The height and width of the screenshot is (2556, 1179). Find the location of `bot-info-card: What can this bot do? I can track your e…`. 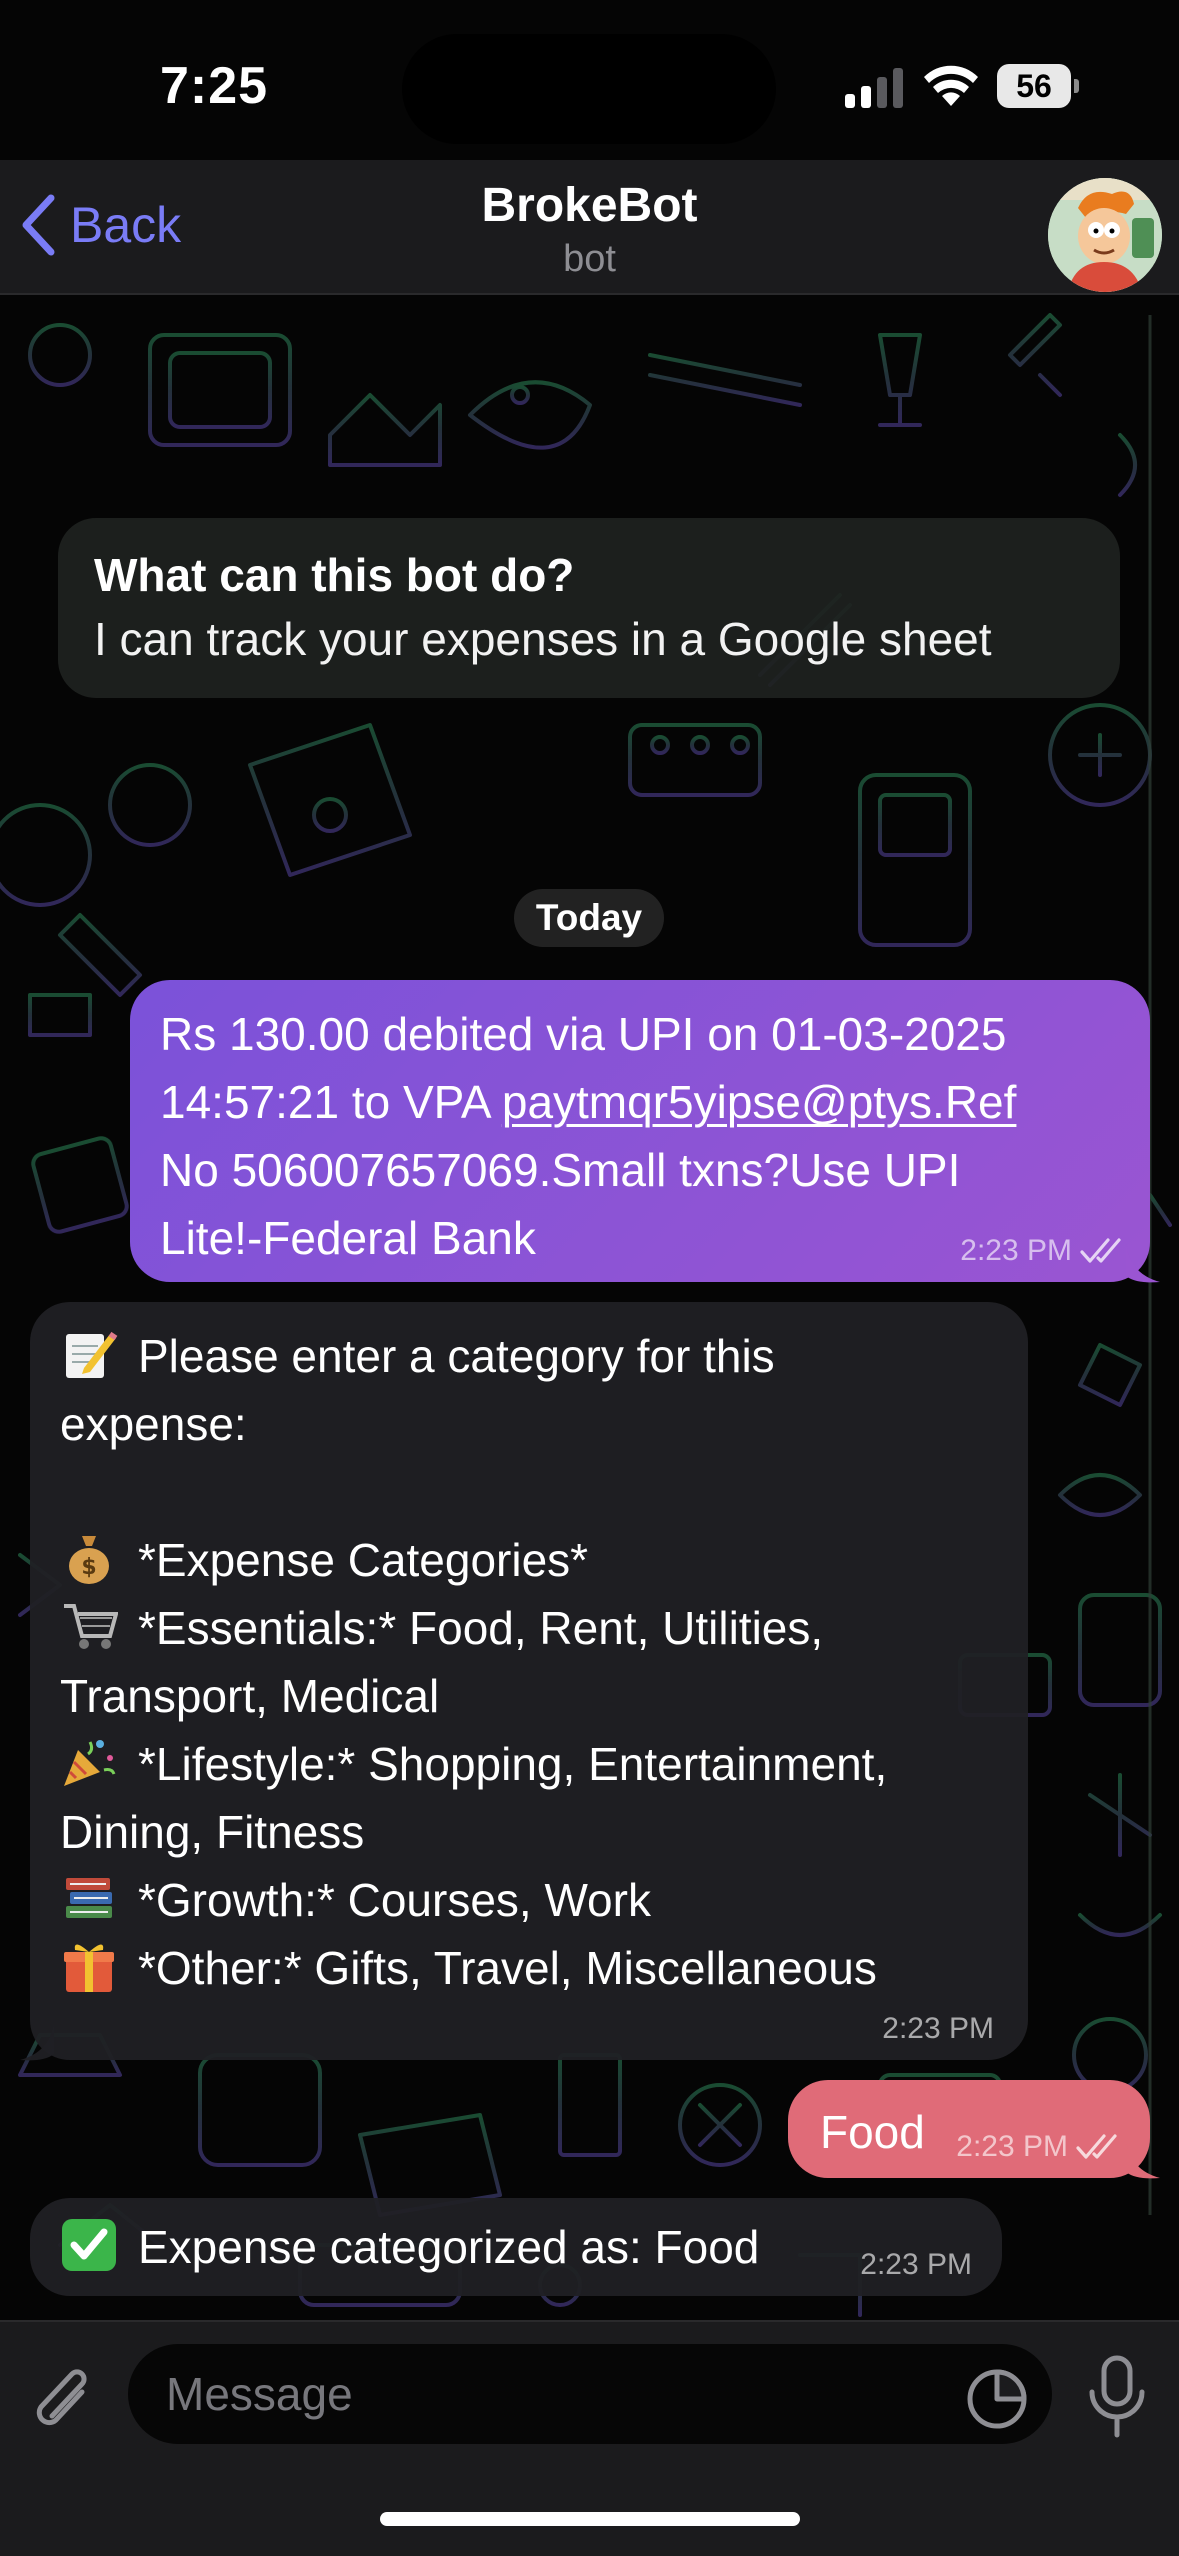

bot-info-card: What can this bot do? I can track your e… is located at coordinates (589, 608).